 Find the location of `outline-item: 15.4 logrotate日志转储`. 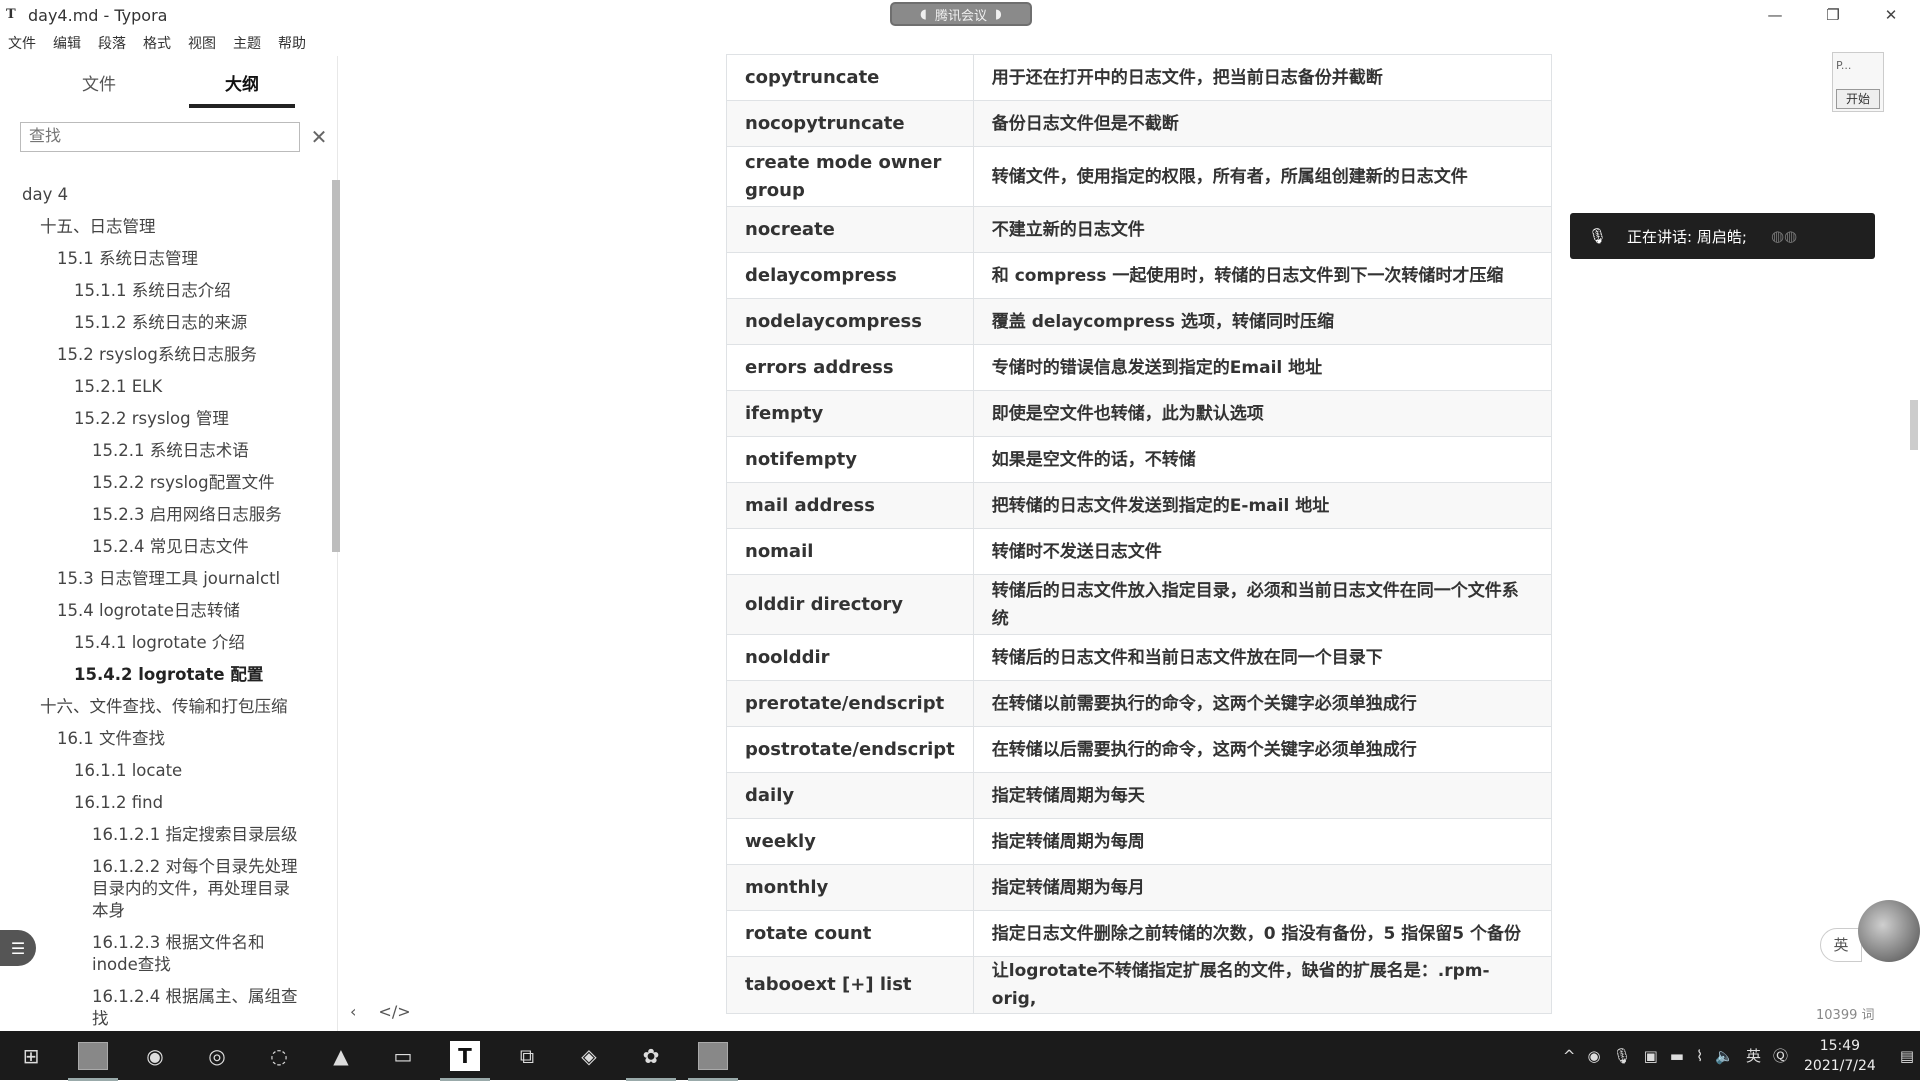

outline-item: 15.4 logrotate日志转储 is located at coordinates (181, 611).